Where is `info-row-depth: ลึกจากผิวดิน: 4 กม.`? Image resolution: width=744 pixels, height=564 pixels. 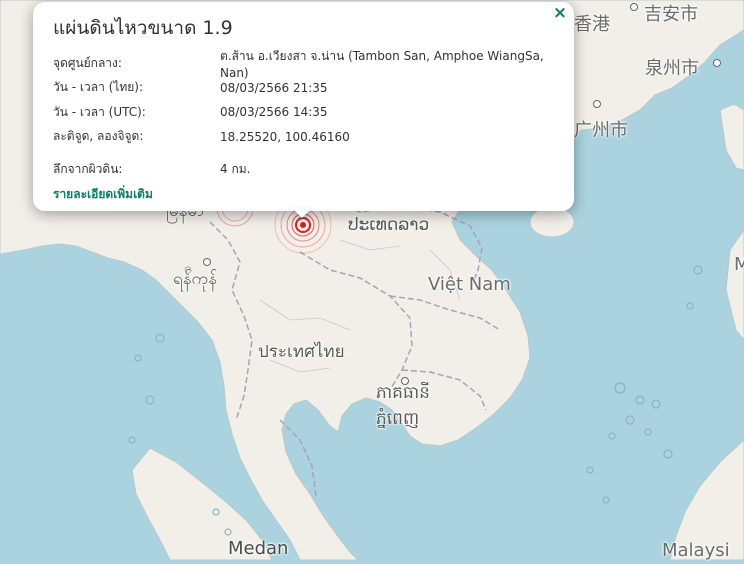
info-row-depth: ลึกจากผิวดิน: 4 กม. is located at coordinates (303, 169).